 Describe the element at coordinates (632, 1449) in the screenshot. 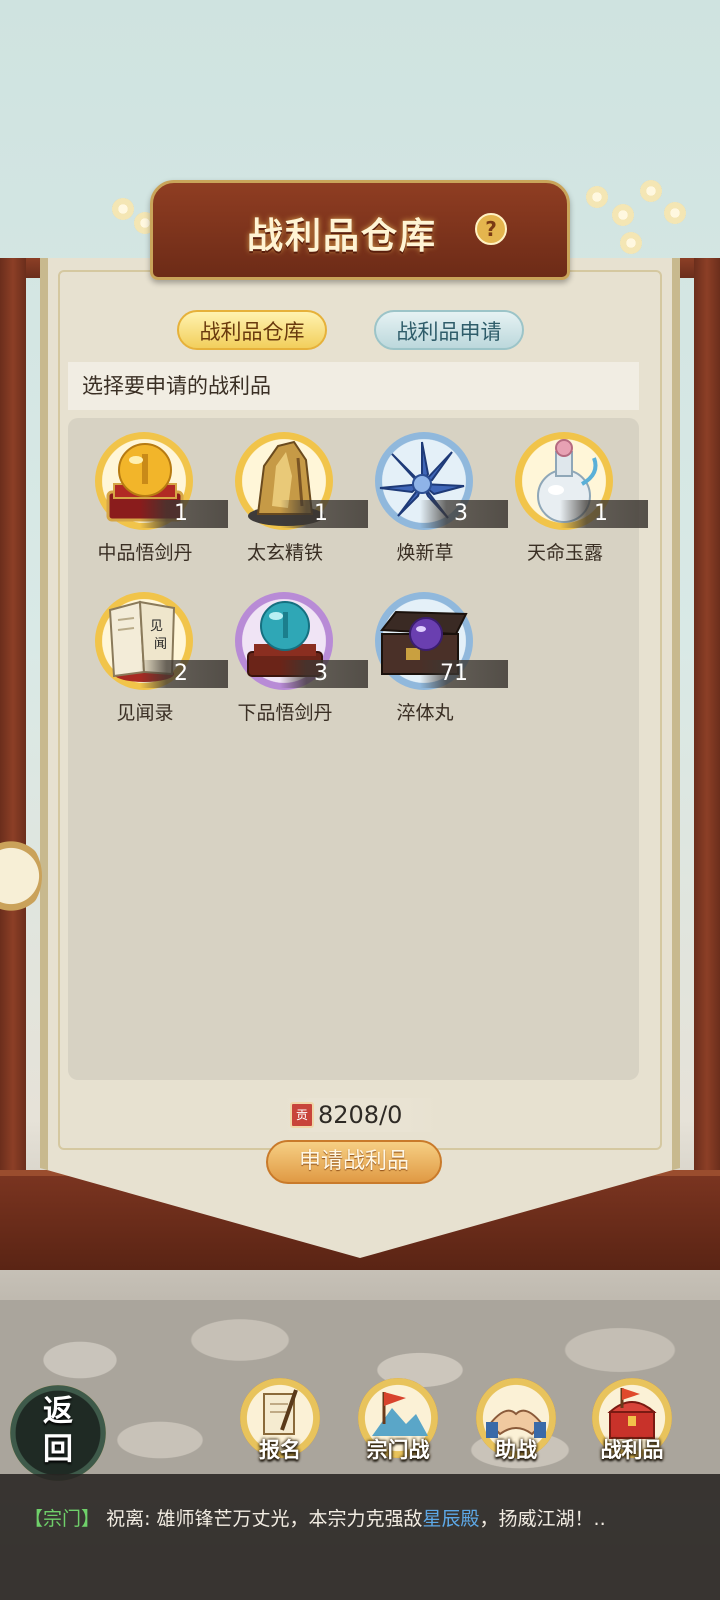

I see `nav-label: 战利品` at that location.